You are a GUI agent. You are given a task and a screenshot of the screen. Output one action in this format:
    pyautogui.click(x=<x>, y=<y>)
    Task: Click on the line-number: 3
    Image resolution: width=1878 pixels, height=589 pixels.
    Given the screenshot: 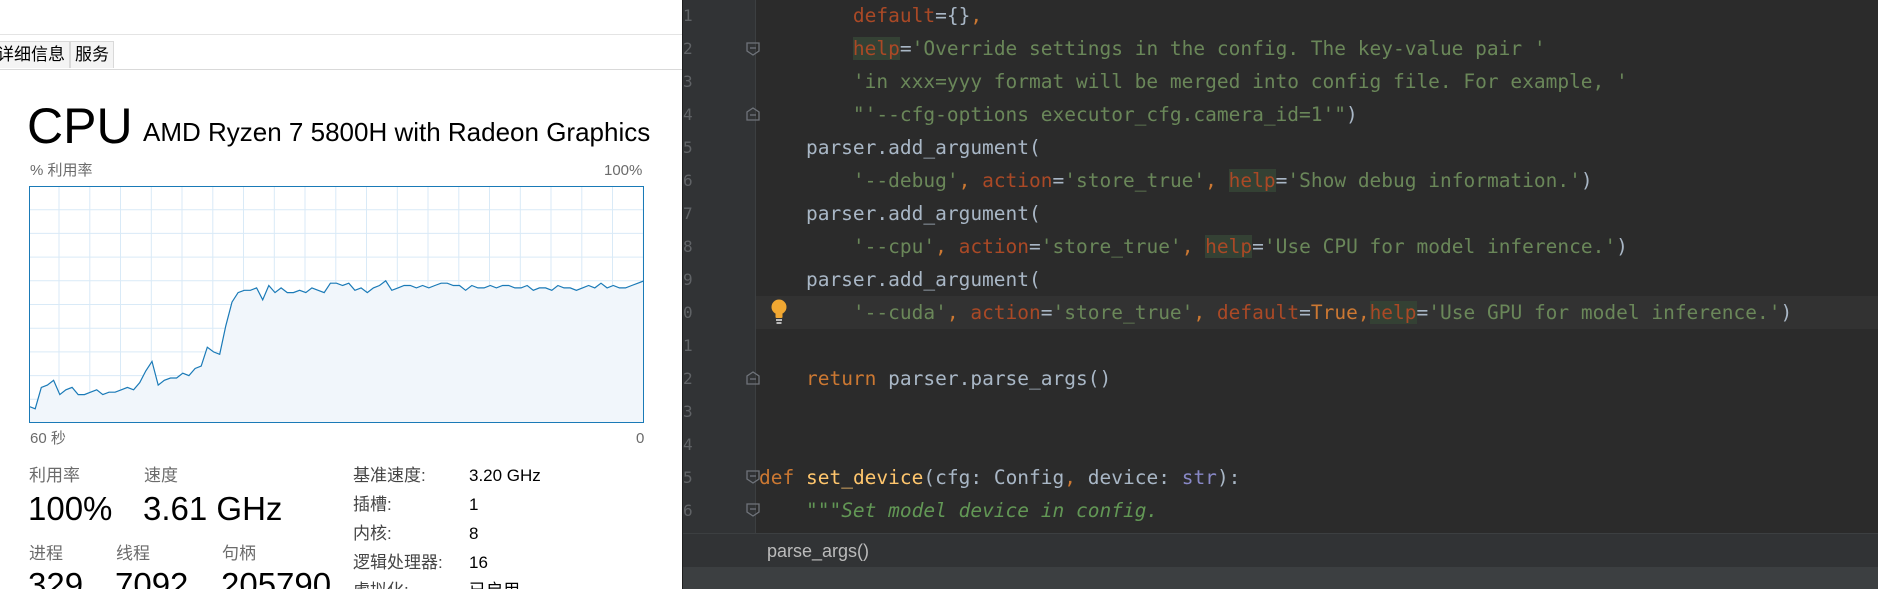 What is the action you would take?
    pyautogui.click(x=688, y=411)
    